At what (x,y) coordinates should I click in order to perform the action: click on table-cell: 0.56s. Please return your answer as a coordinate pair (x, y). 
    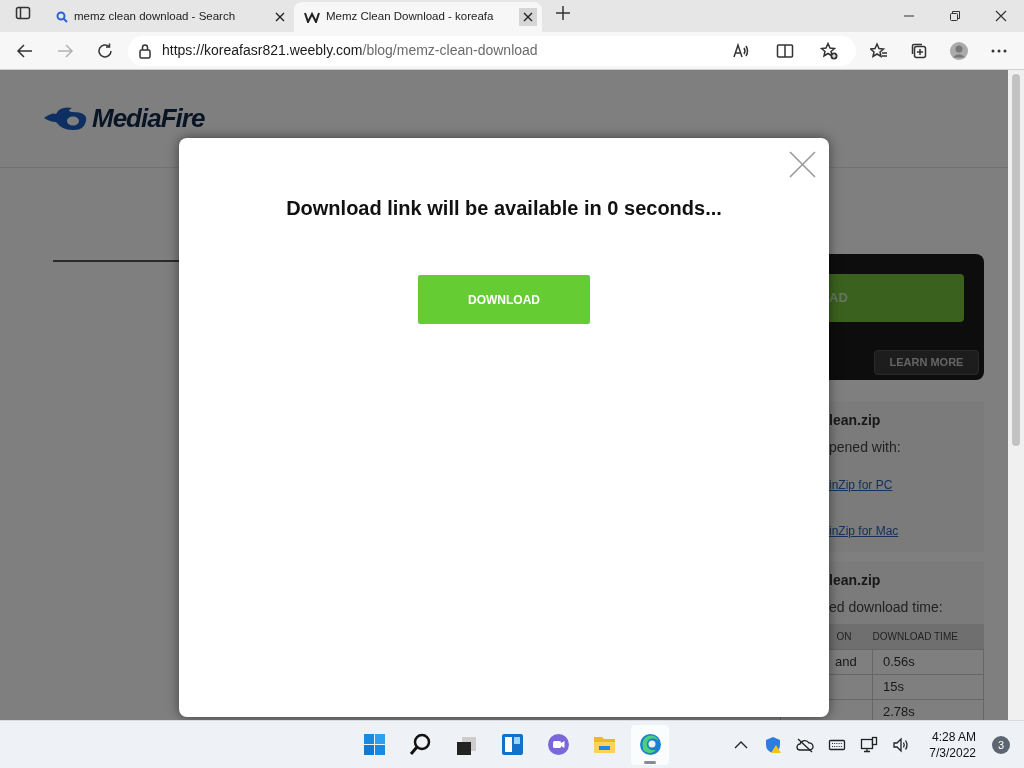
    Looking at the image, I should click on (899, 661).